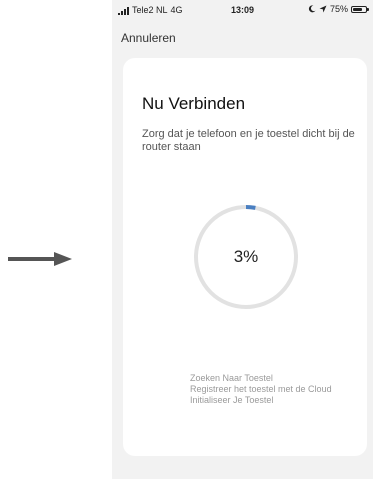 Image resolution: width=373 pixels, height=479 pixels. Describe the element at coordinates (368, 9) in the screenshot. I see `battery-tip` at that location.